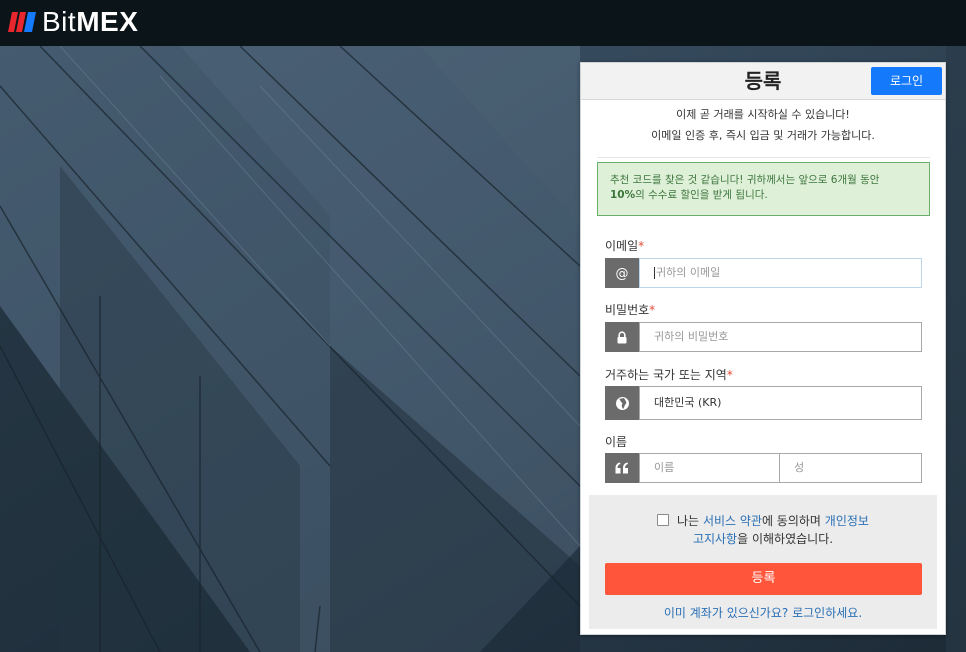 The width and height of the screenshot is (966, 652). I want to click on email-field-group: @ 귀하의 이메일, so click(763, 273).